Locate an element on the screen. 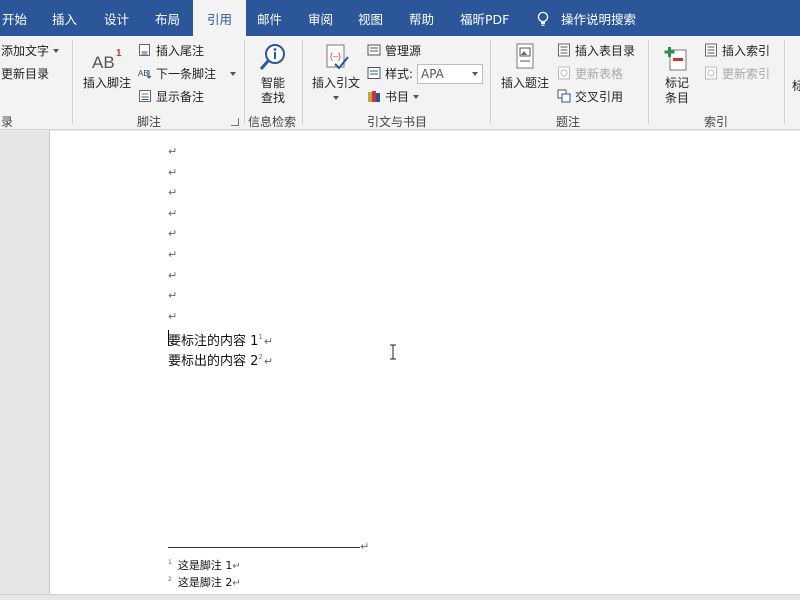  manage-sources-button: 管理源 is located at coordinates (394, 51).